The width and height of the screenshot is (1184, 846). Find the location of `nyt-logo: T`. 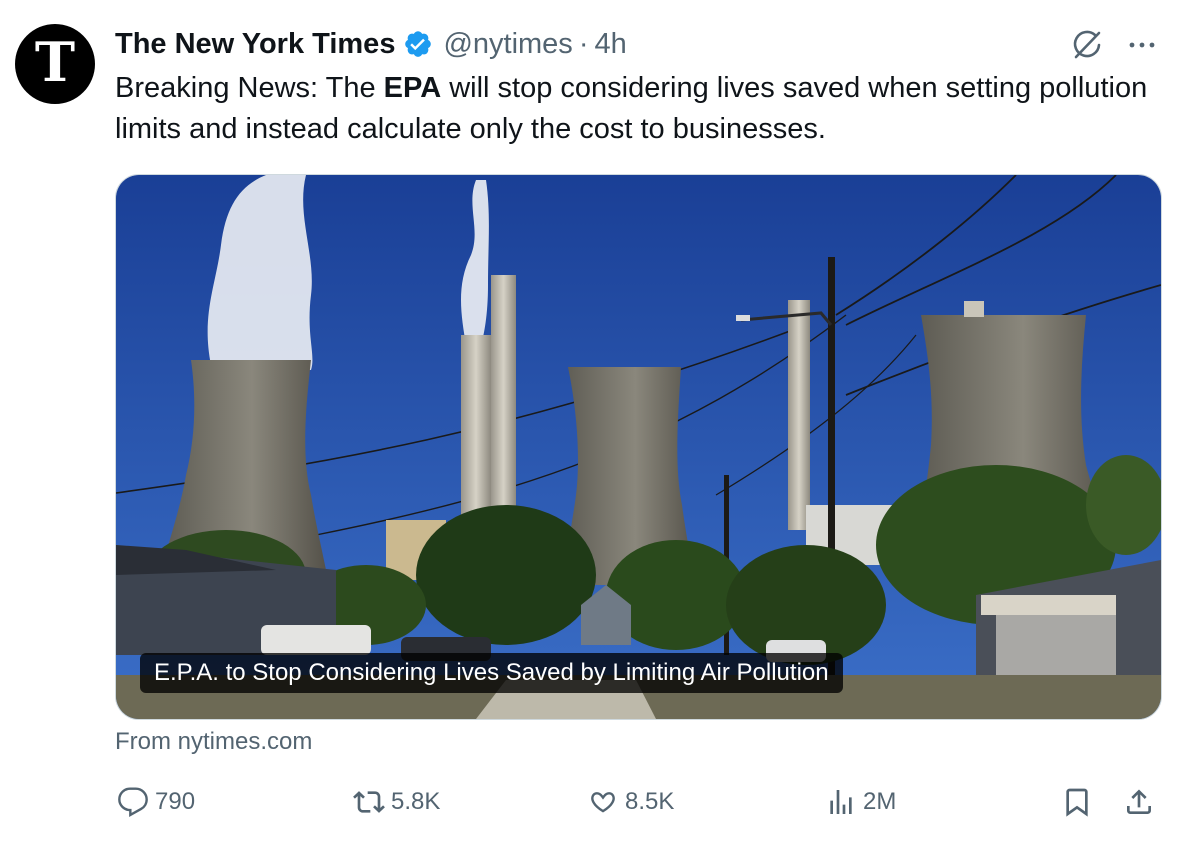

nyt-logo: T is located at coordinates (55, 62).